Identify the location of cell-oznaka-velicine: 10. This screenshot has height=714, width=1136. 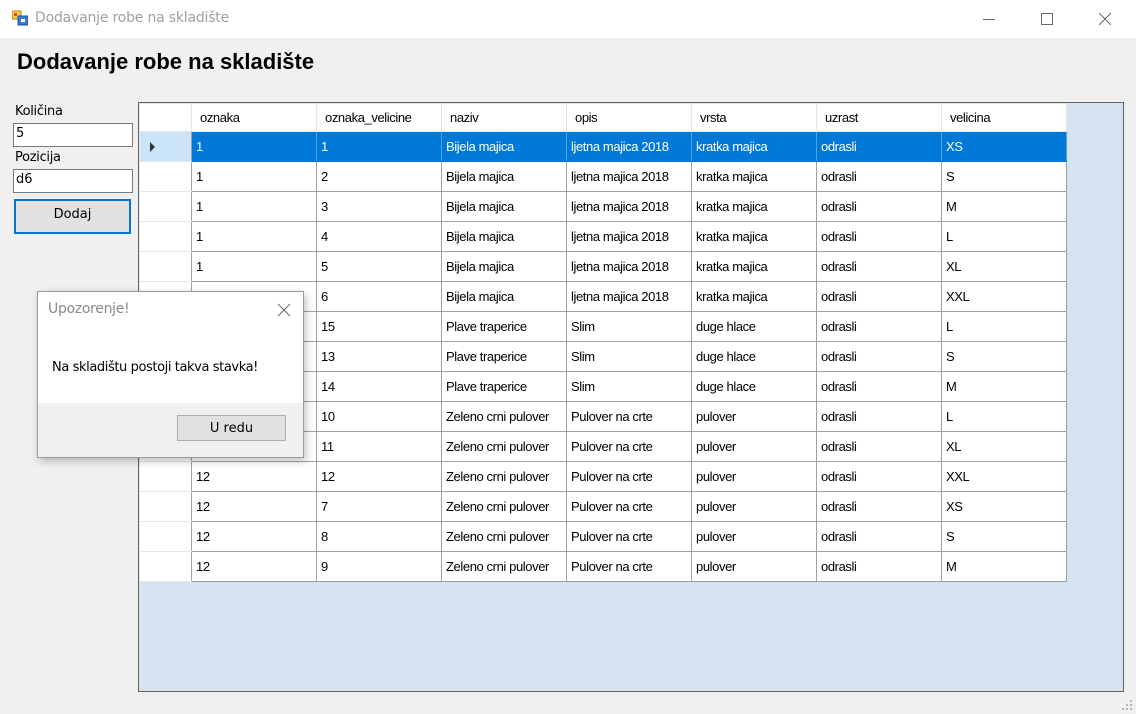
(379, 416).